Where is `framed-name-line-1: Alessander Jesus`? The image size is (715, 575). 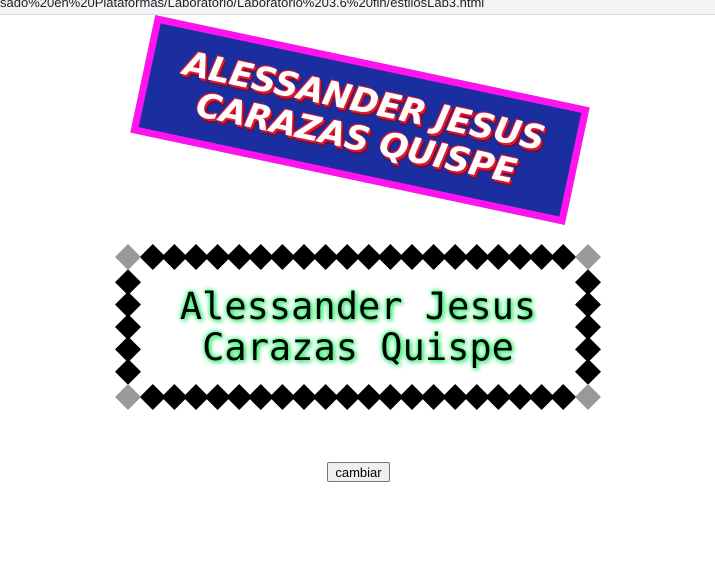 framed-name-line-1: Alessander Jesus is located at coordinates (358, 306).